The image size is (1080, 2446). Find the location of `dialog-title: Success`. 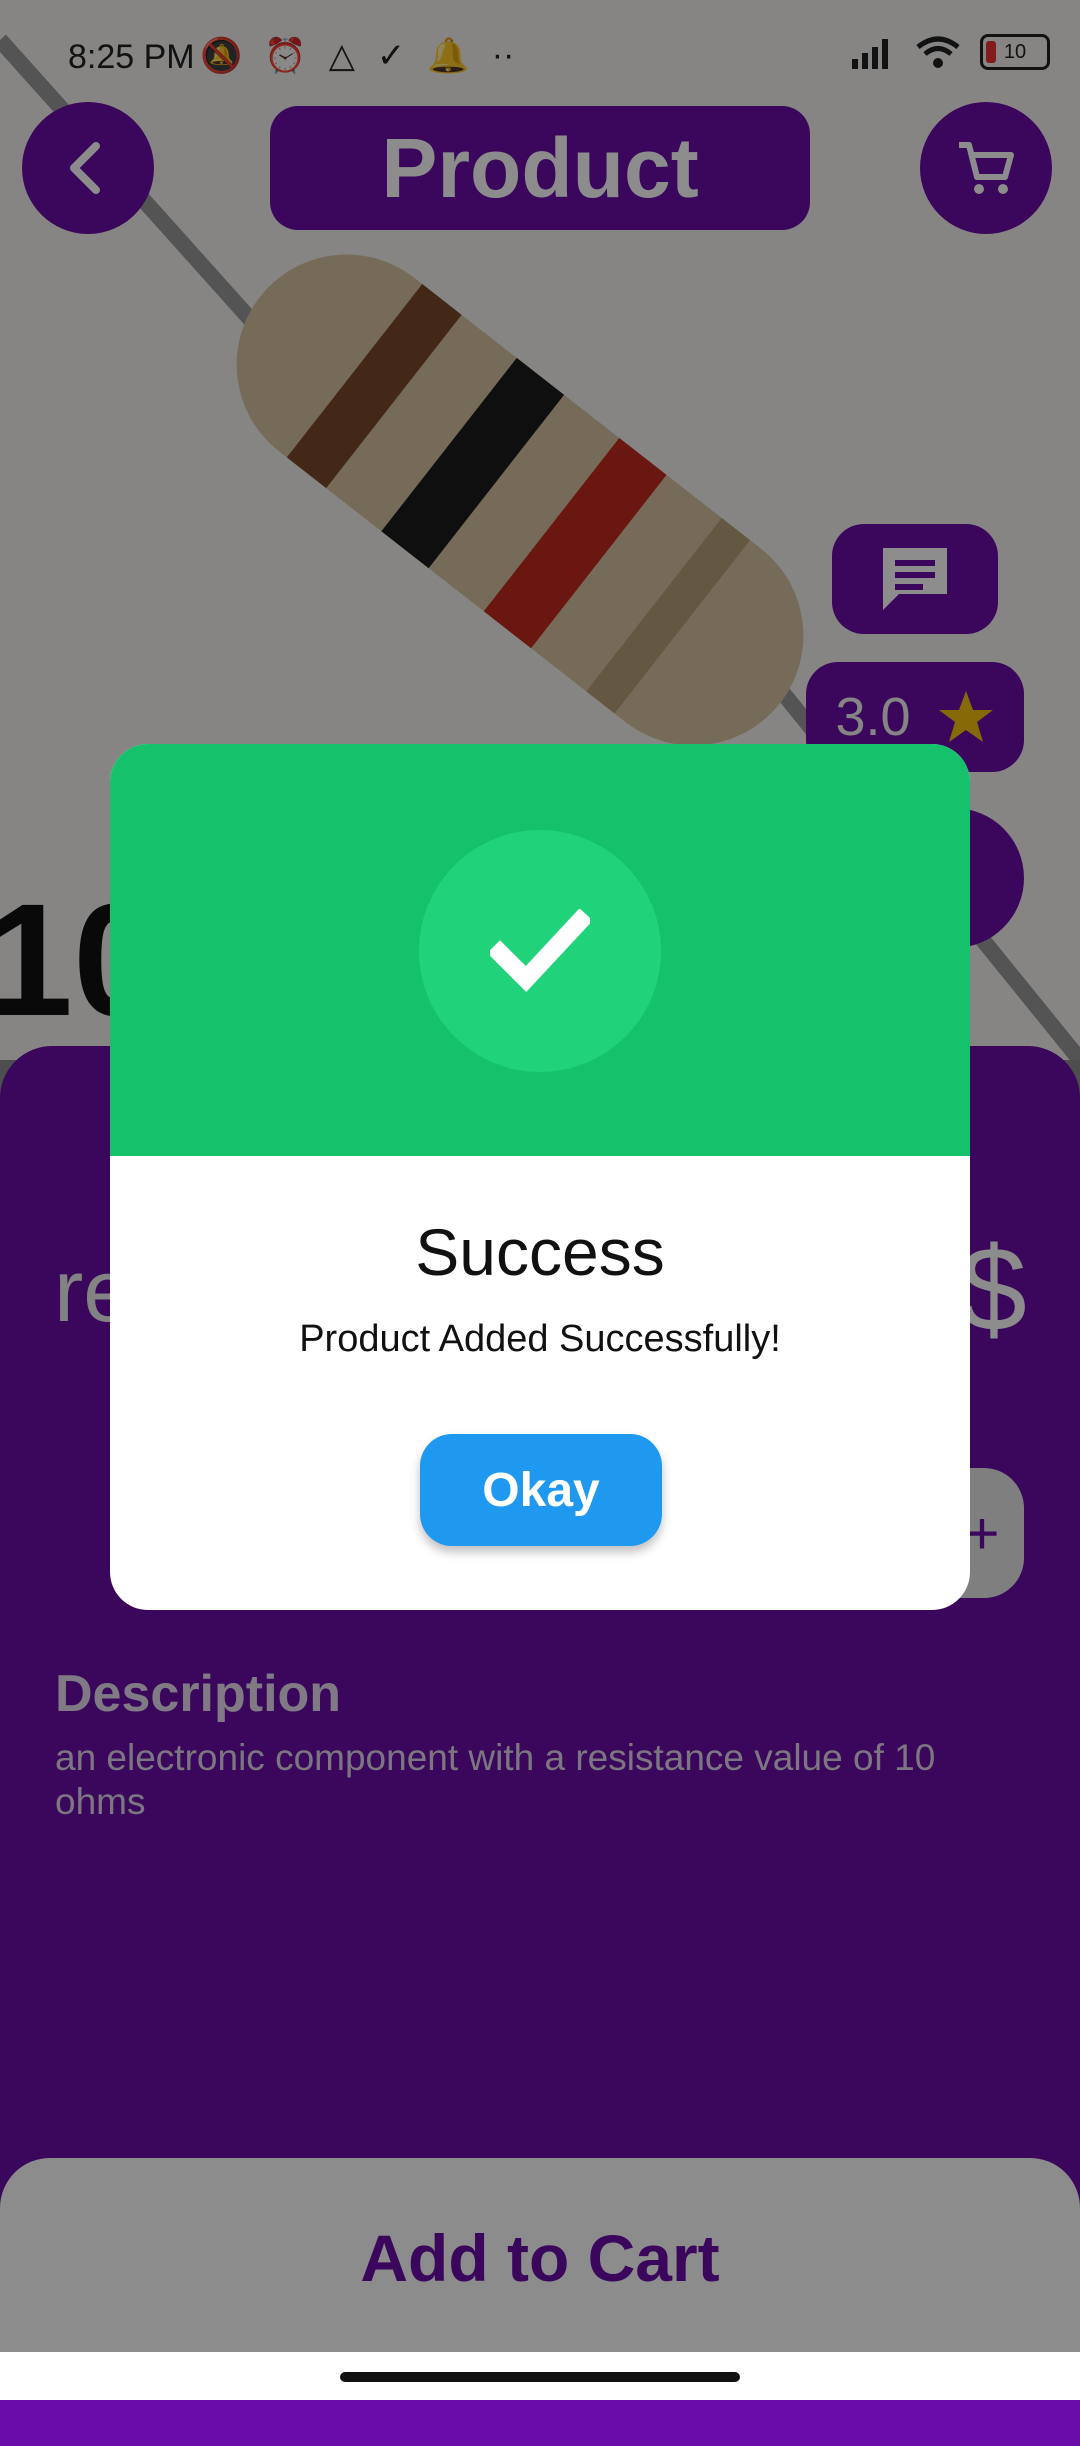

dialog-title: Success is located at coordinates (540, 1252).